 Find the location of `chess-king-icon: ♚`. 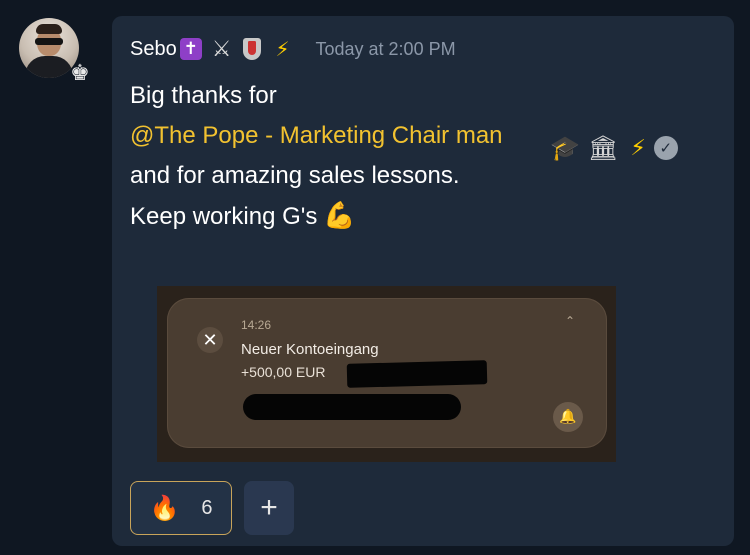

chess-king-icon: ♚ is located at coordinates (80, 73).